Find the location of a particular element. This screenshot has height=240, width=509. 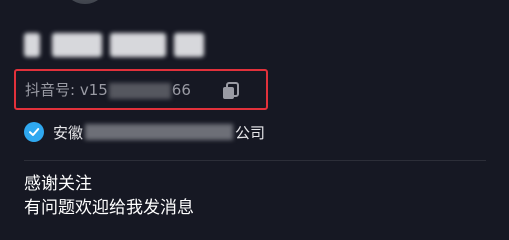

douyin-id-redaction is located at coordinates (139, 90).